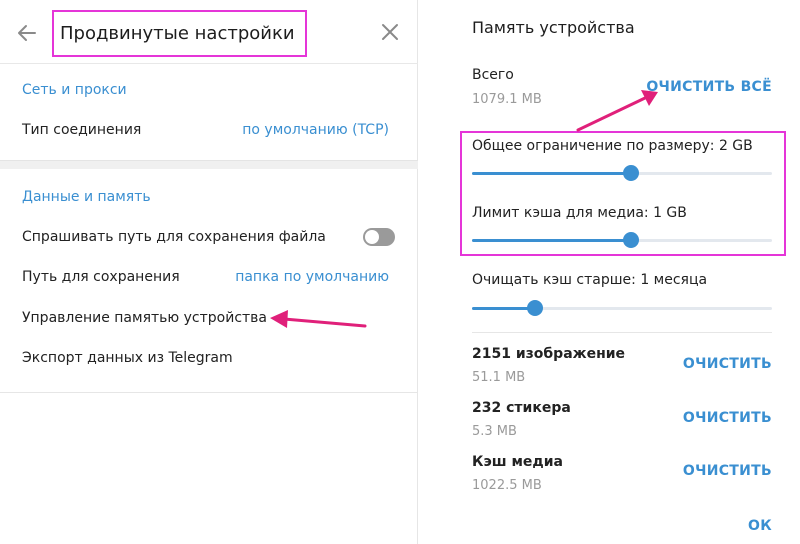 The width and height of the screenshot is (800, 544). Describe the element at coordinates (101, 277) in the screenshot. I see `save-path-label: Путь для сохранения` at that location.